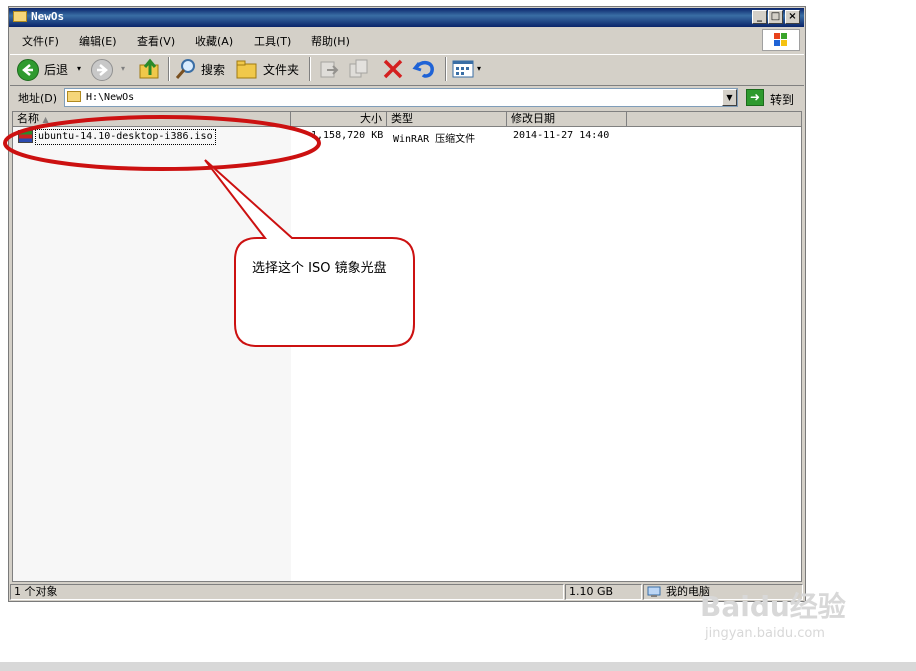 This screenshot has width=916, height=671. I want to click on highlight-ellipse, so click(162, 143).